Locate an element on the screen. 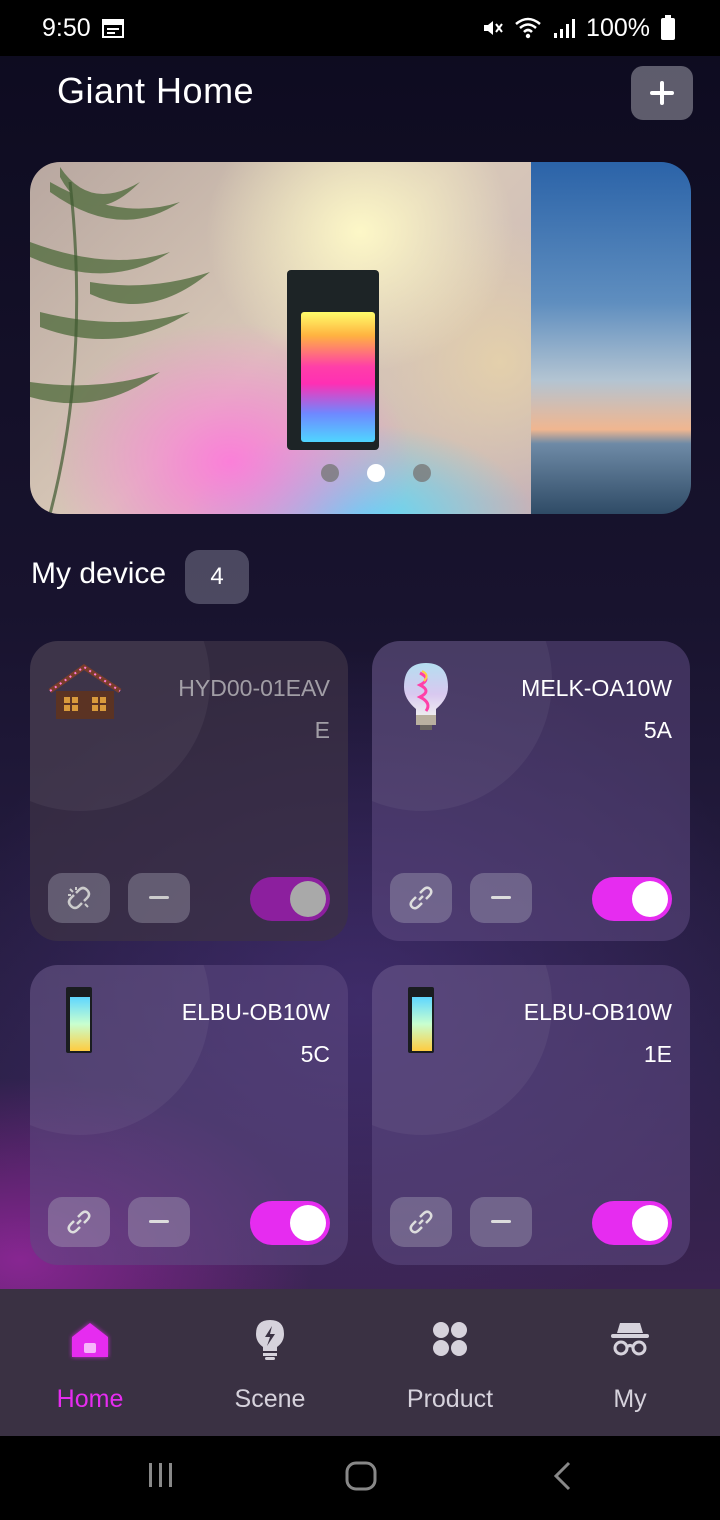  recent-apps-icon is located at coordinates (161, 1475).